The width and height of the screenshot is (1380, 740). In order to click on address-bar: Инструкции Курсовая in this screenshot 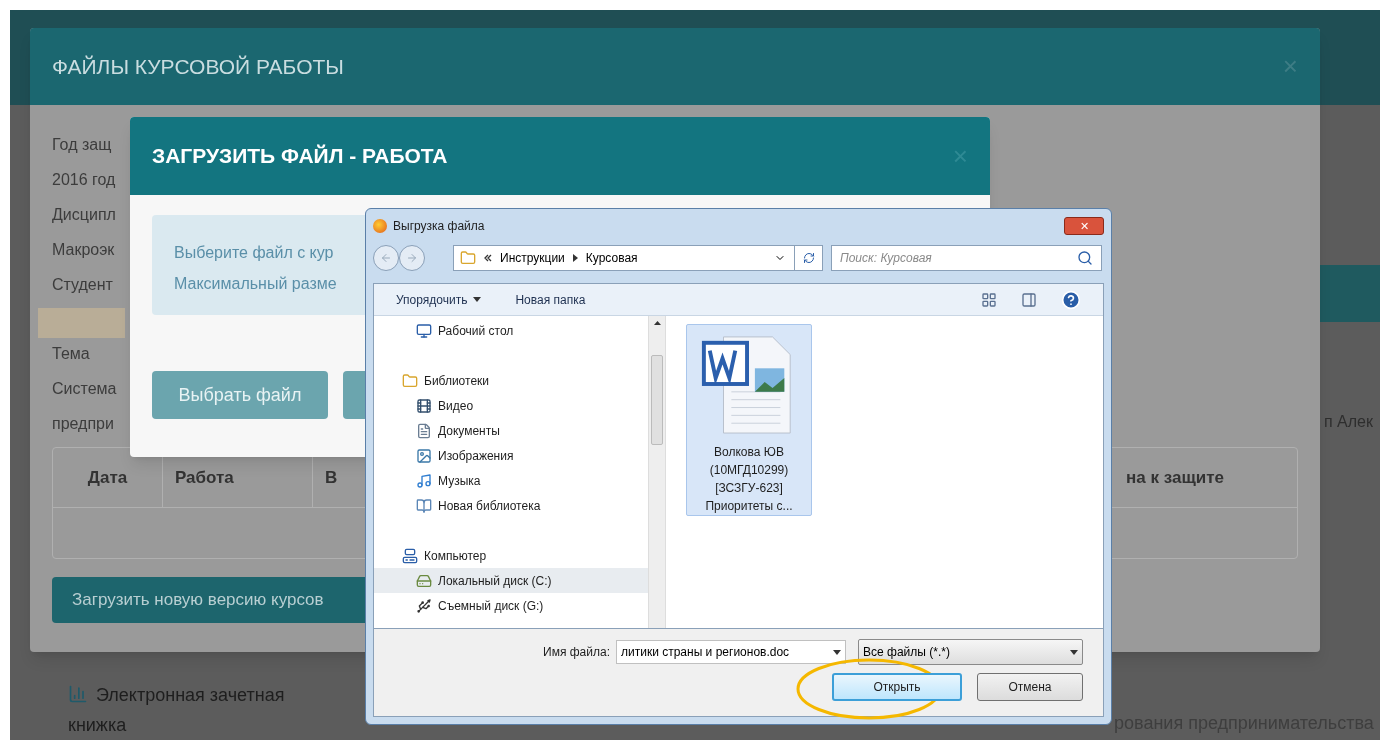, I will do `click(638, 258)`.